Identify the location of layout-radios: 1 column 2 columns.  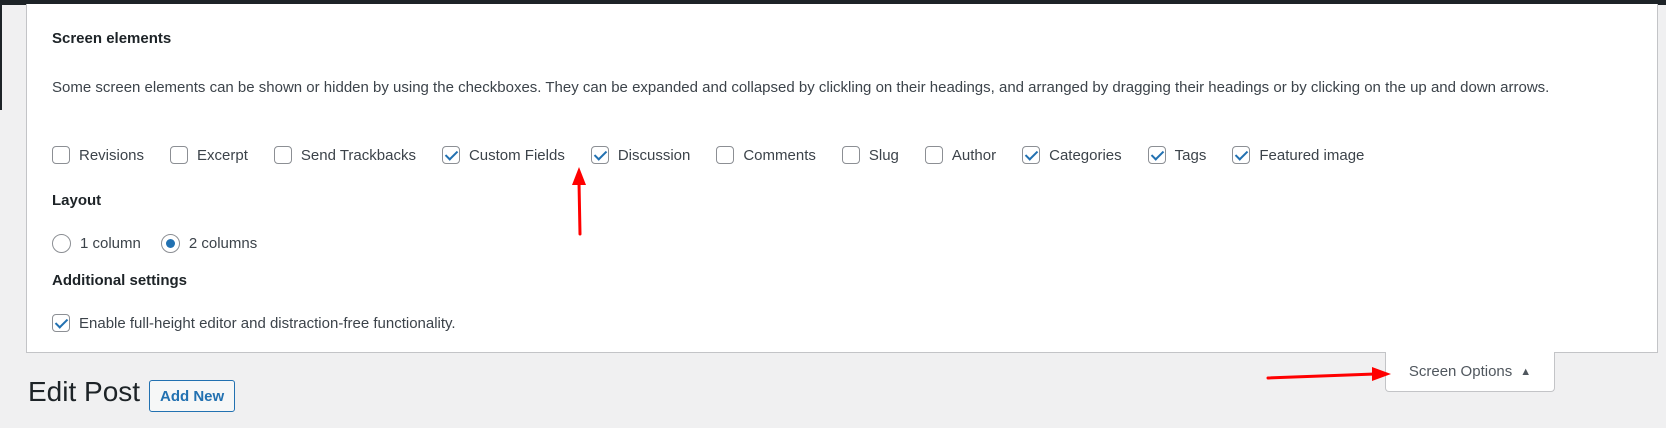
(164, 243).